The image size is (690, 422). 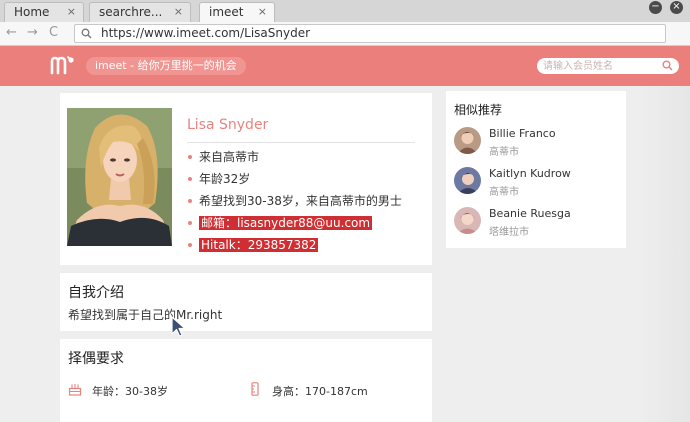 What do you see at coordinates (539, 182) in the screenshot?
I see `recommendation-item: Kaitlyn Kudrow 高蒂市` at bounding box center [539, 182].